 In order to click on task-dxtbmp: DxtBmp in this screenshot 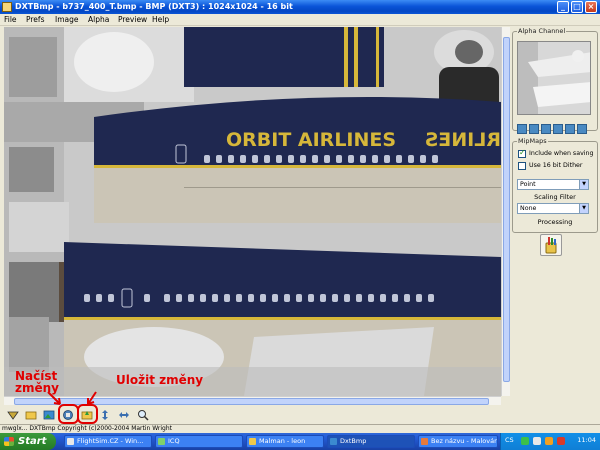, I will do `click(371, 441)`.